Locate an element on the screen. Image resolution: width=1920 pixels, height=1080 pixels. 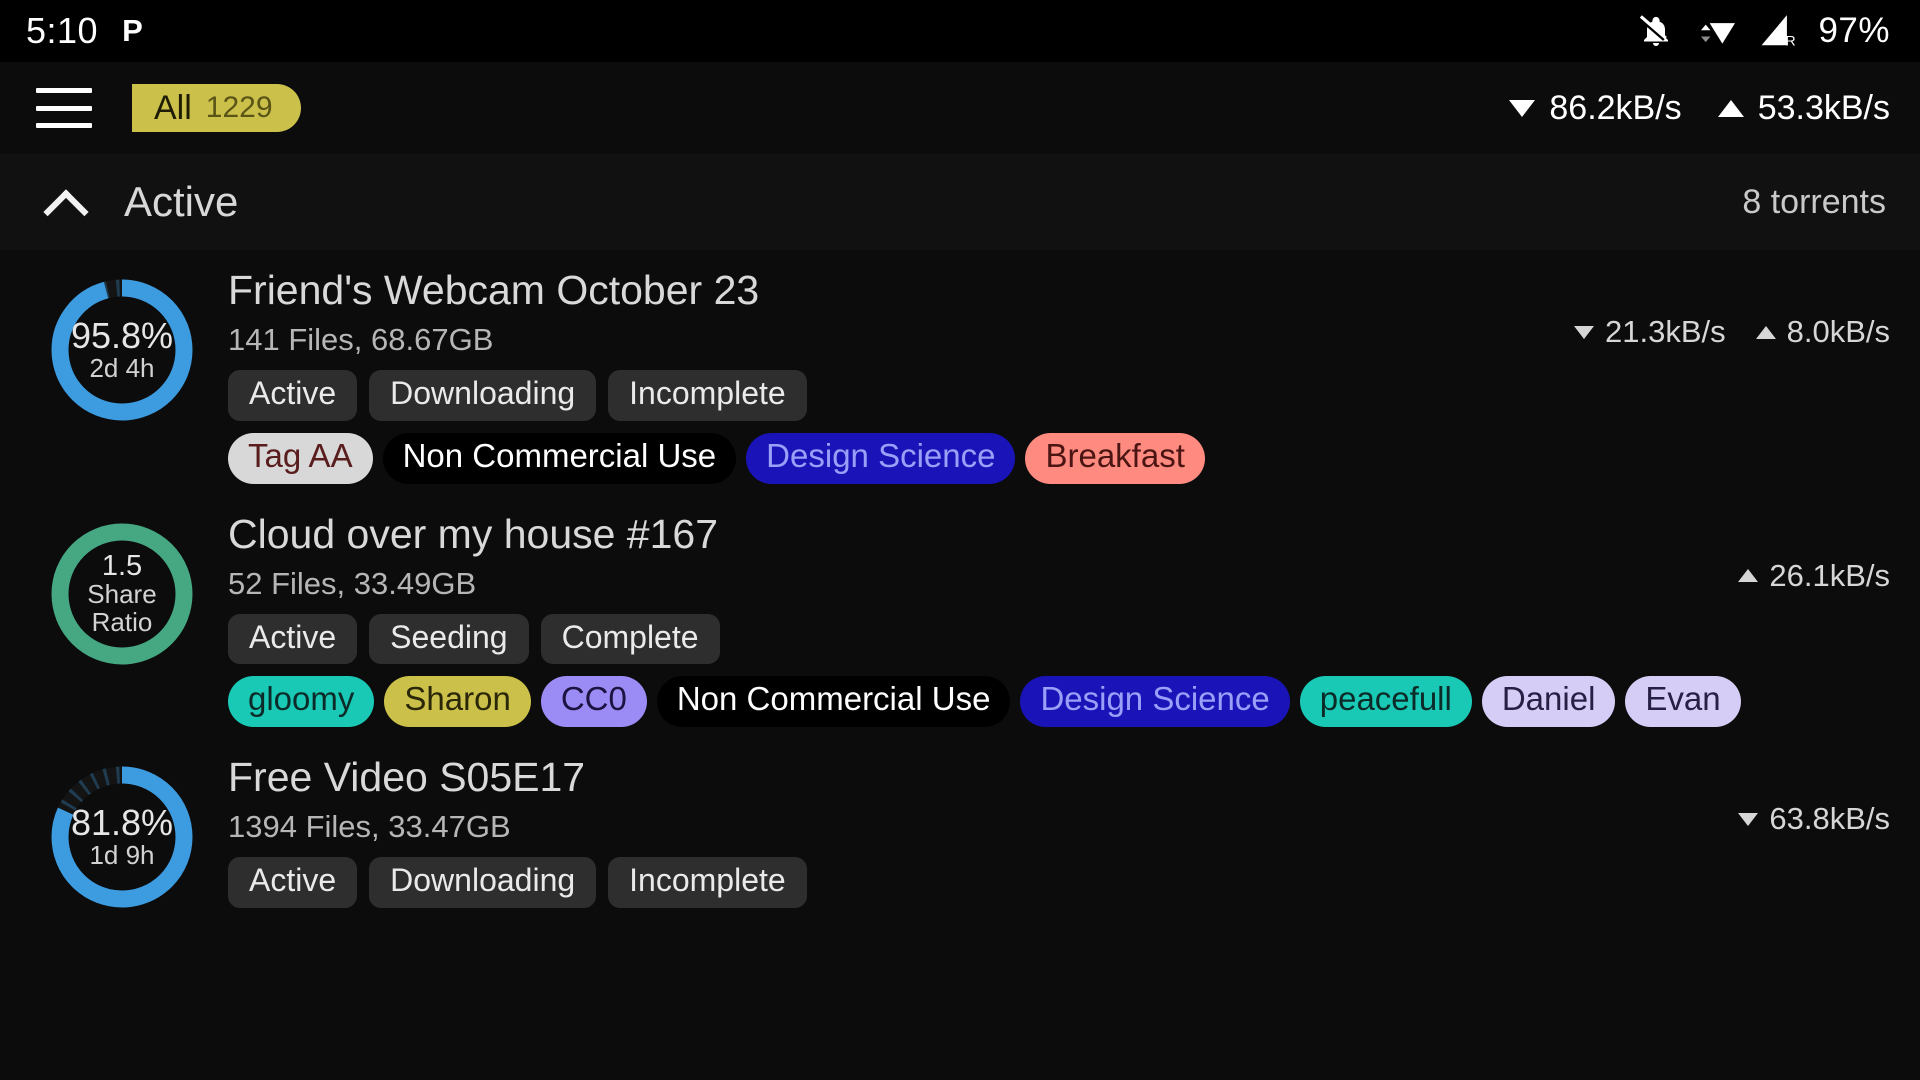
torrent-meta: 52 Files, 33.49GB is located at coordinates (352, 583).